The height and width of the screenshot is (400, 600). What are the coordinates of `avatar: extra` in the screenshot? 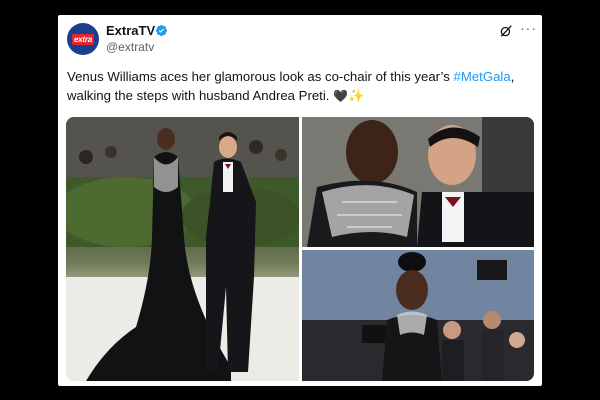 It's located at (83, 39).